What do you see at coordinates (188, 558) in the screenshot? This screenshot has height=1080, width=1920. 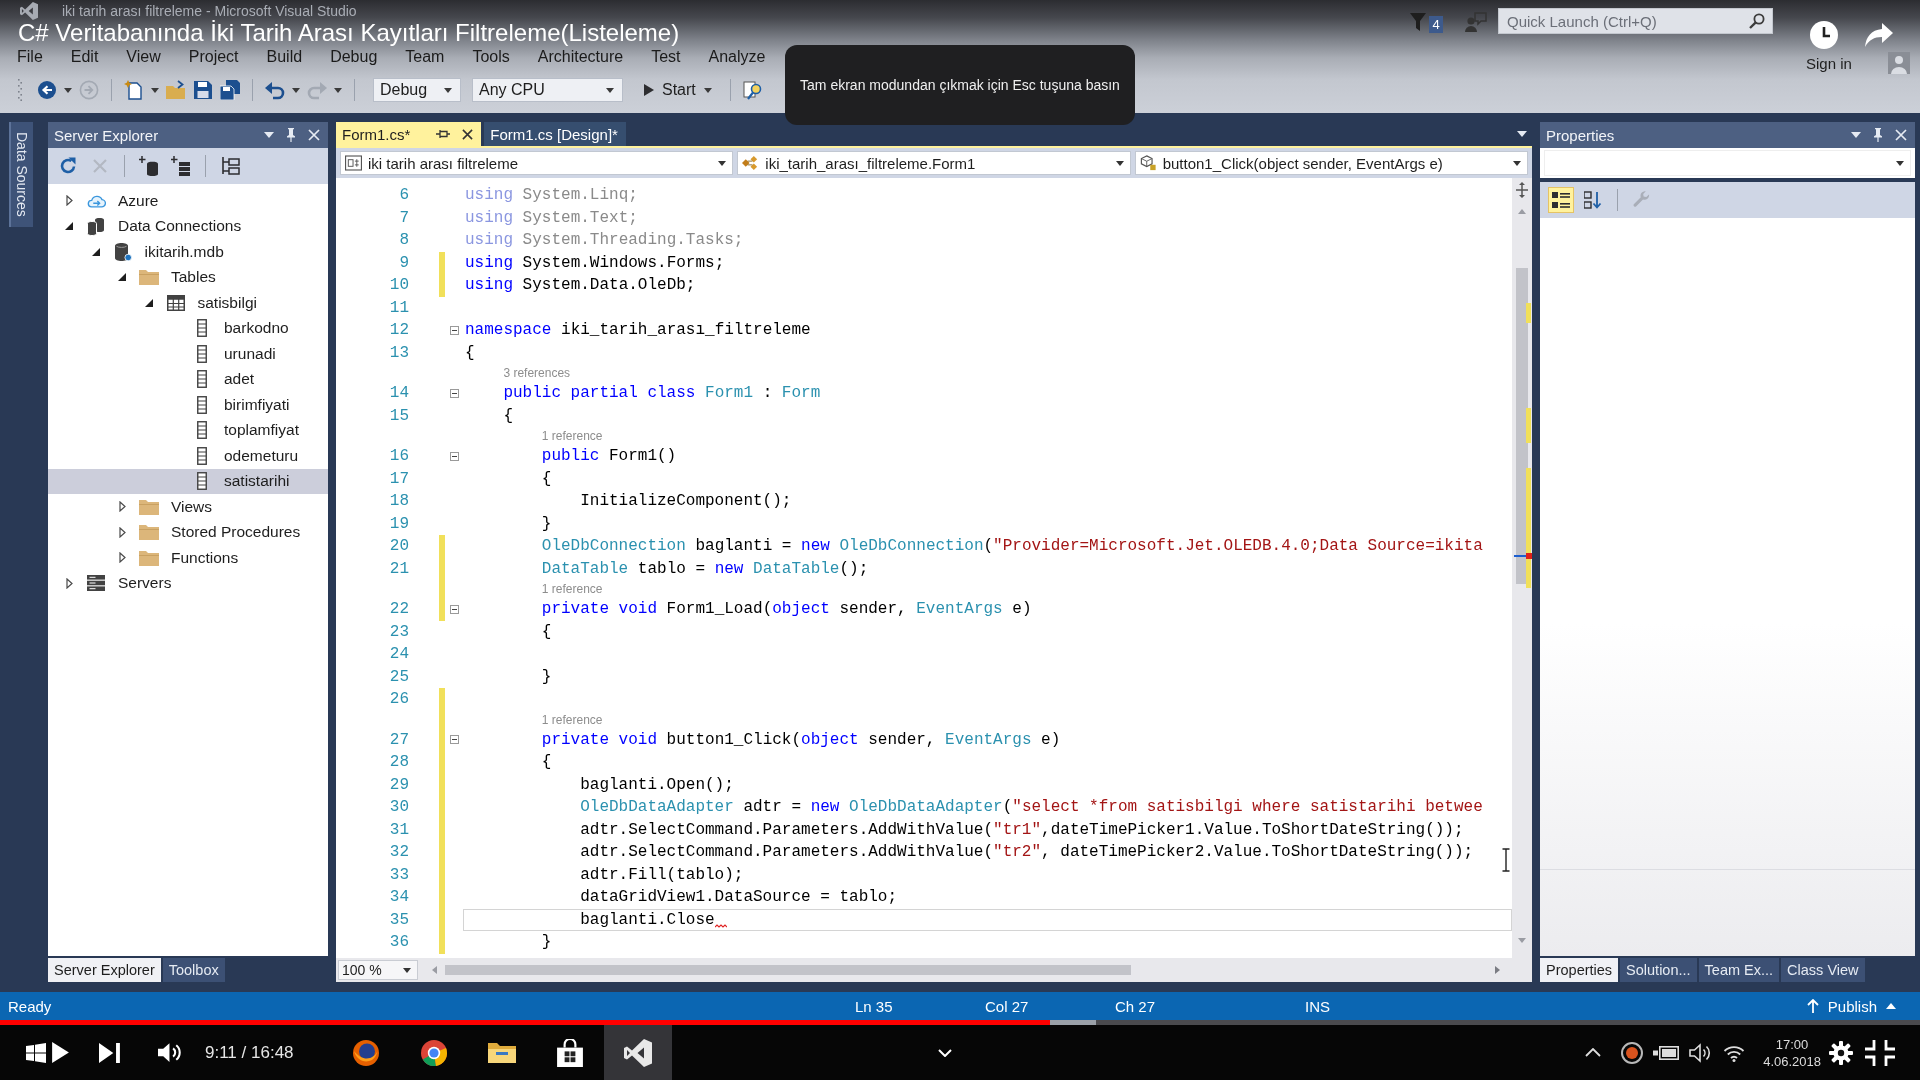 I see `tree-item: Functions` at bounding box center [188, 558].